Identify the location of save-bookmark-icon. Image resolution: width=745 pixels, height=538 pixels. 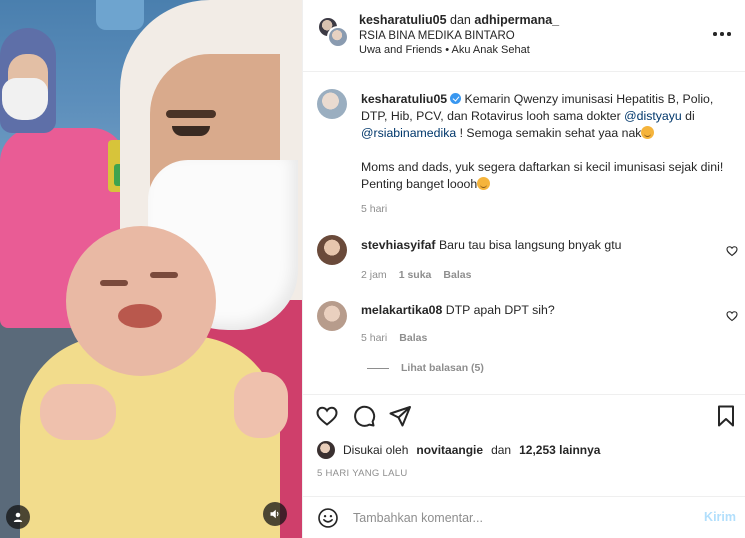
(726, 416).